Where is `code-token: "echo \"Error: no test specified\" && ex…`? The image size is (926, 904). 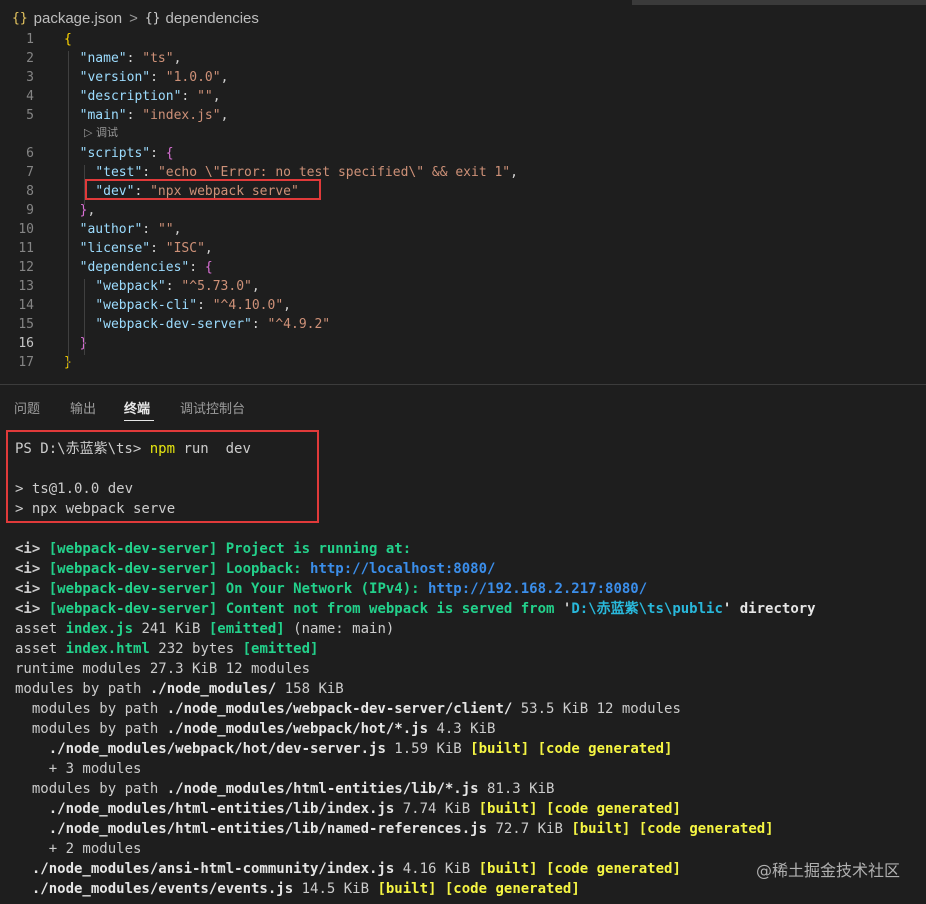 code-token: "echo \"Error: no test specified\" && ex… is located at coordinates (334, 172).